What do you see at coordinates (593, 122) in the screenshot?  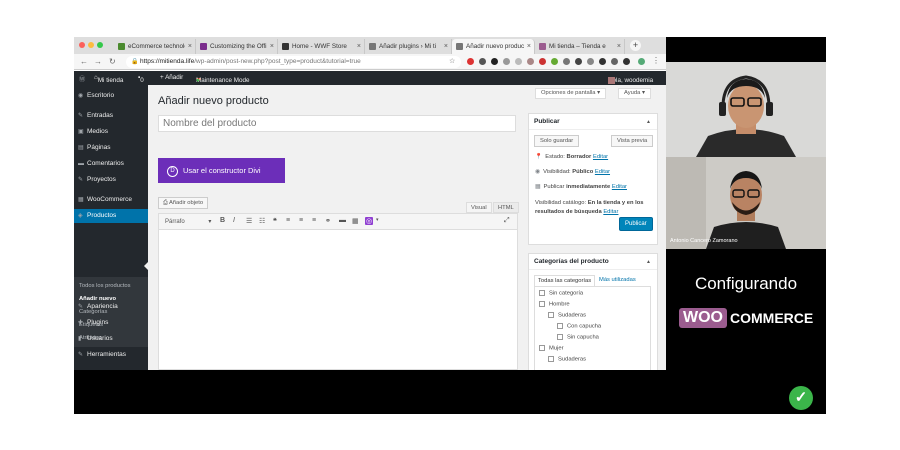 I see `publish-box-header: Publicar ▲` at bounding box center [593, 122].